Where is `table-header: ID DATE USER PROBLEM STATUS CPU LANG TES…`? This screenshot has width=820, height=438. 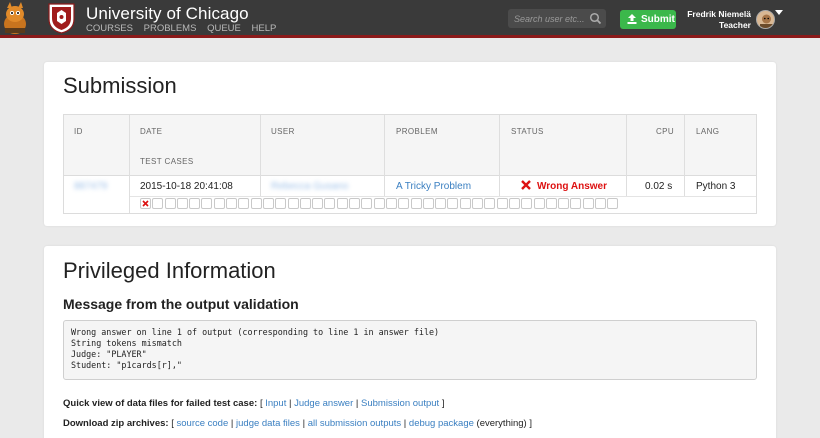 table-header: ID DATE USER PROBLEM STATUS CPU LANG TES… is located at coordinates (410, 145).